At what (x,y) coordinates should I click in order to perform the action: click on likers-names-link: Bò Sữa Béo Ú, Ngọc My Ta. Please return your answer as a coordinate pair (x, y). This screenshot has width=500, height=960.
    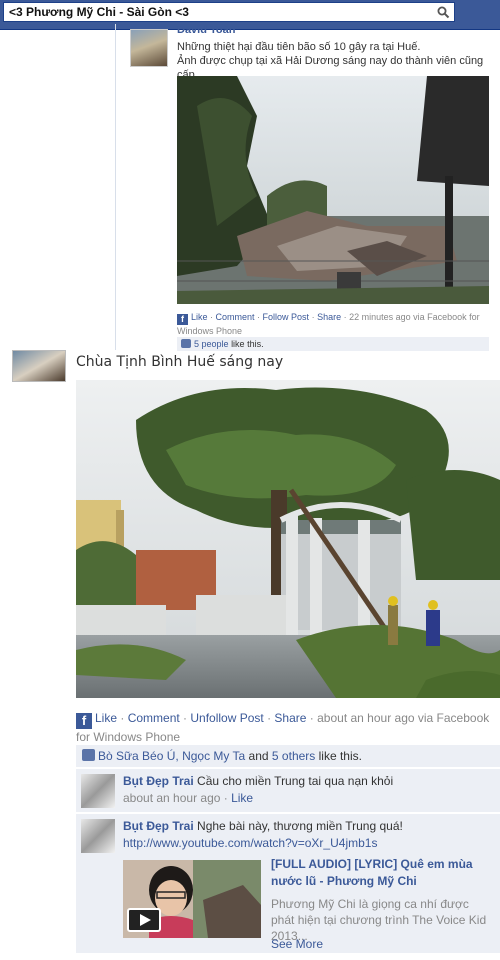
    Looking at the image, I should click on (171, 756).